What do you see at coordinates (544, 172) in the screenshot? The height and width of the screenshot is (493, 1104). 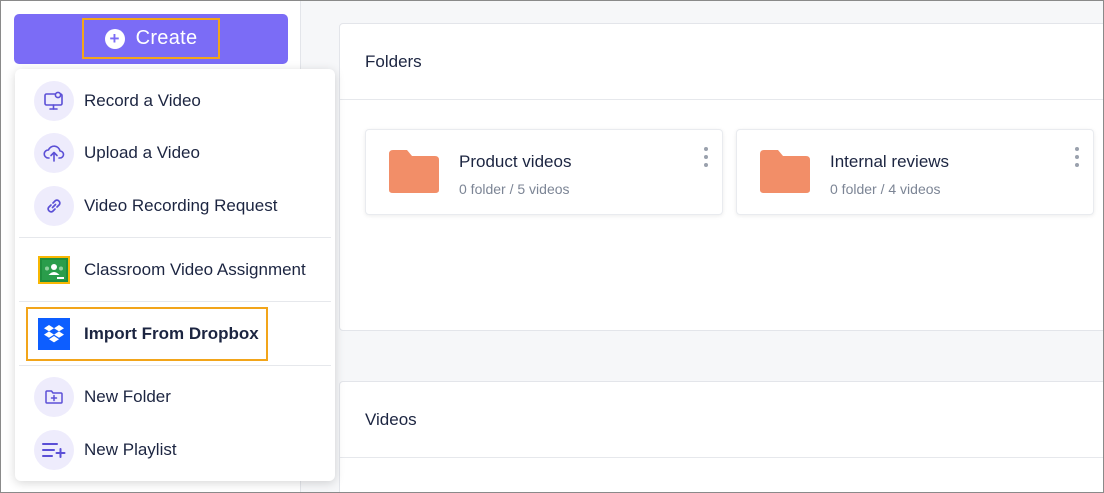 I see `folder-card-product-videos: Product videos 0 folder / 5 videos` at bounding box center [544, 172].